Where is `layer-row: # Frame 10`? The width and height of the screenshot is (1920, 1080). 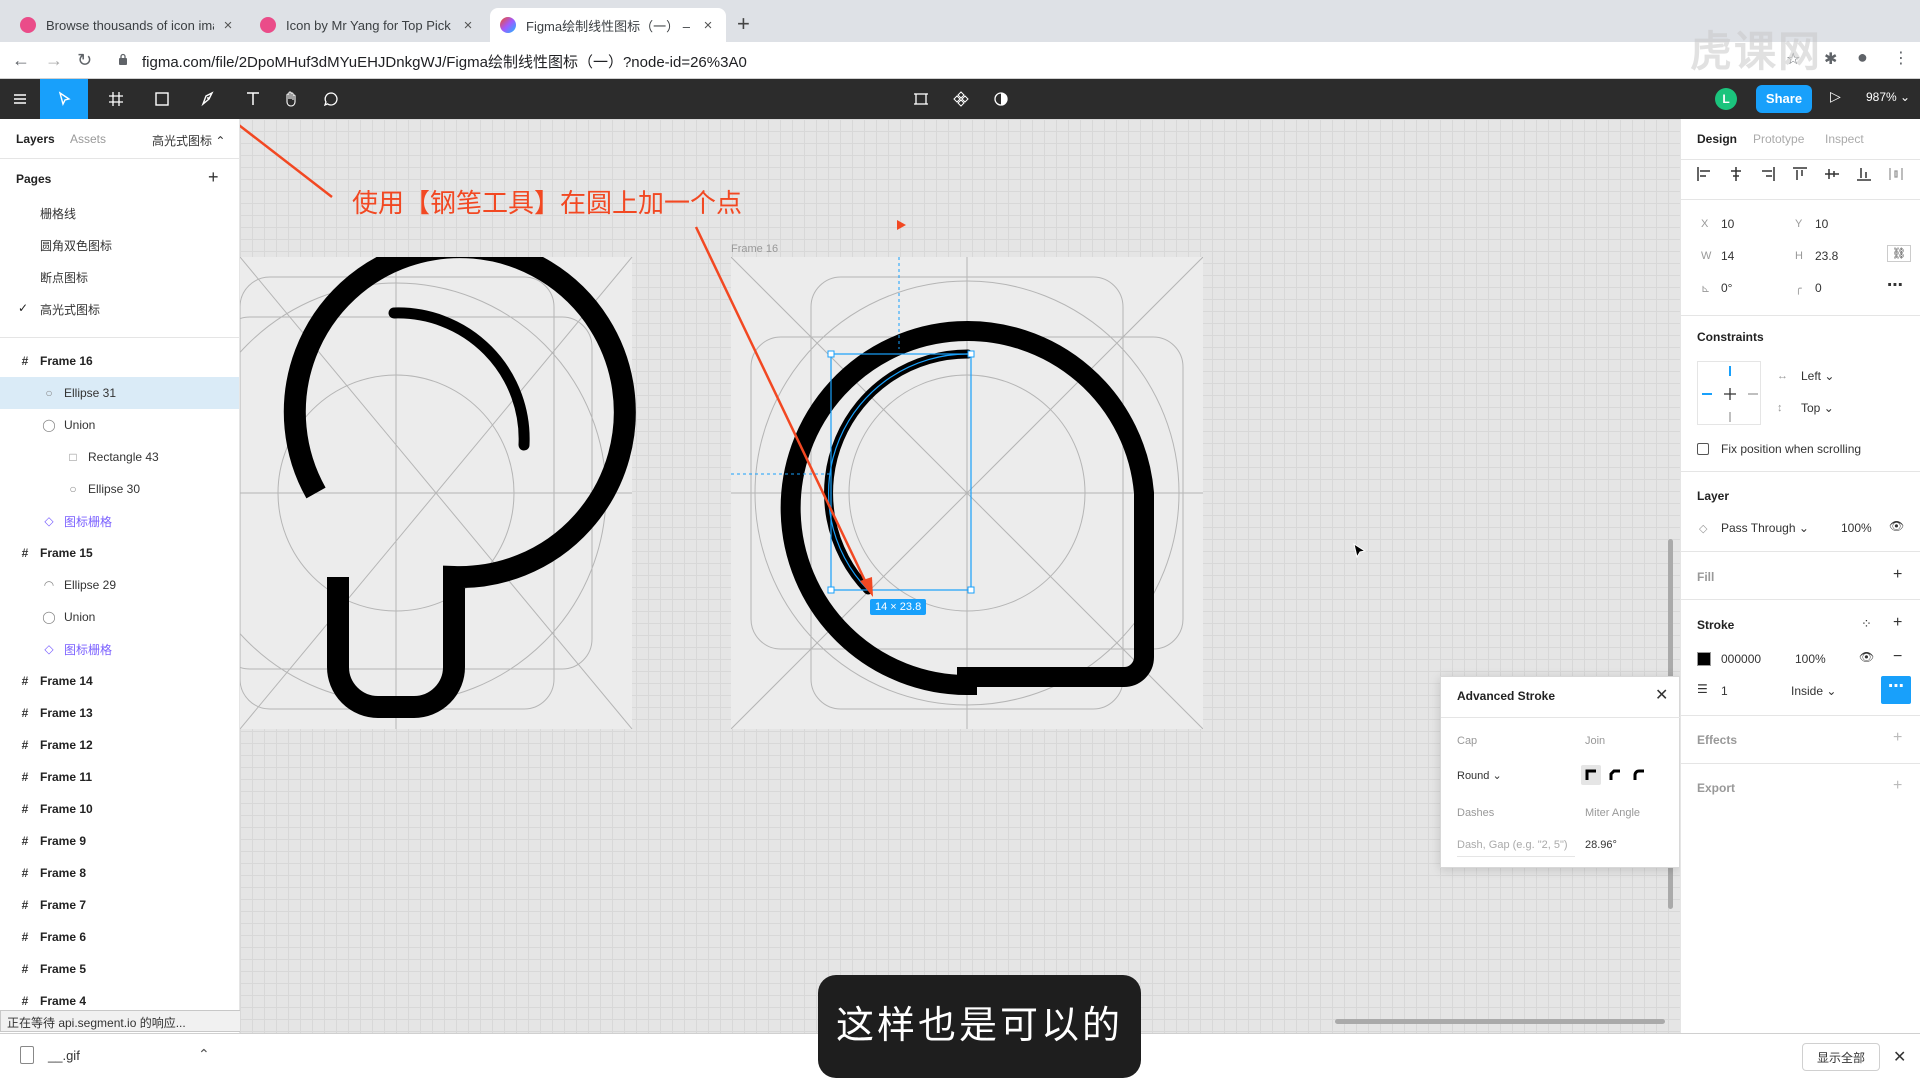 layer-row: # Frame 10 is located at coordinates (119, 809).